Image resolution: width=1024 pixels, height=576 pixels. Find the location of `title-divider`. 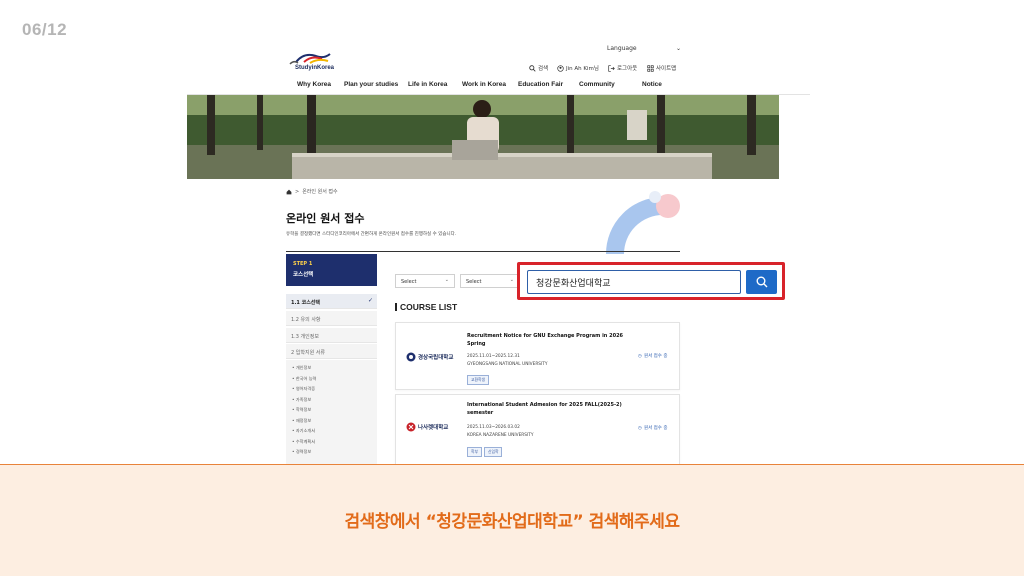

title-divider is located at coordinates (483, 251).